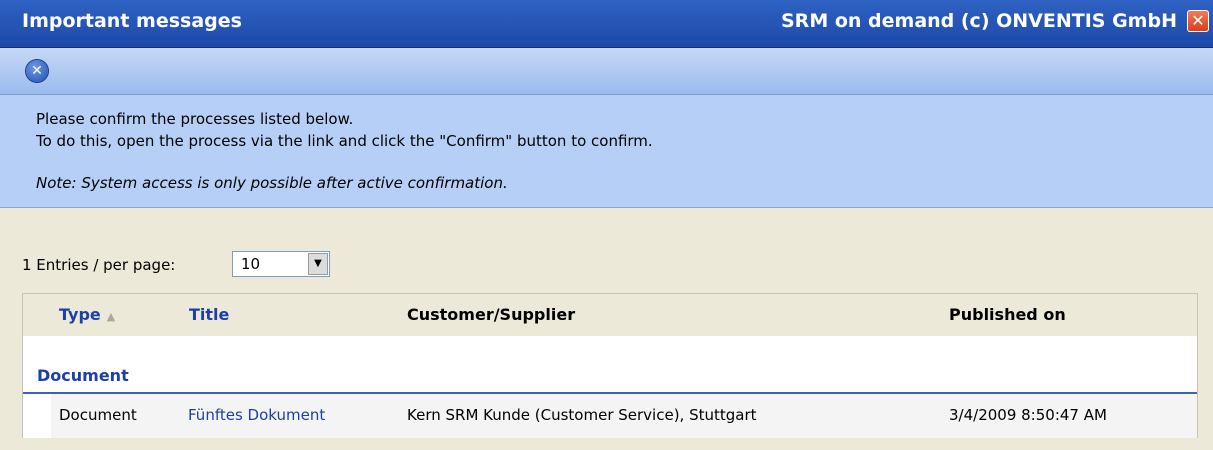  Describe the element at coordinates (209, 314) in the screenshot. I see `column-header-title: Title` at that location.